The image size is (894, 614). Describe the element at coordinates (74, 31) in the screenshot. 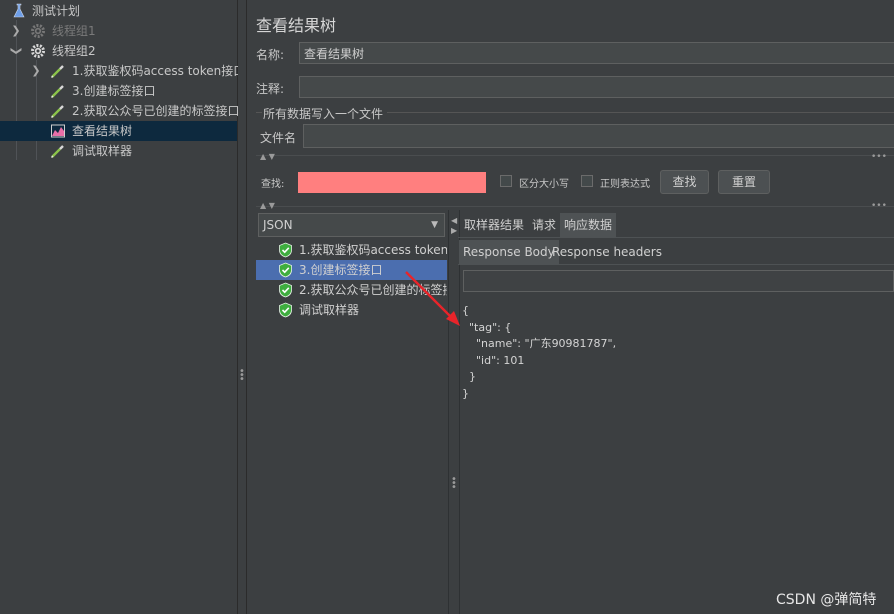

I see `tree-item-label: 线程组1` at that location.